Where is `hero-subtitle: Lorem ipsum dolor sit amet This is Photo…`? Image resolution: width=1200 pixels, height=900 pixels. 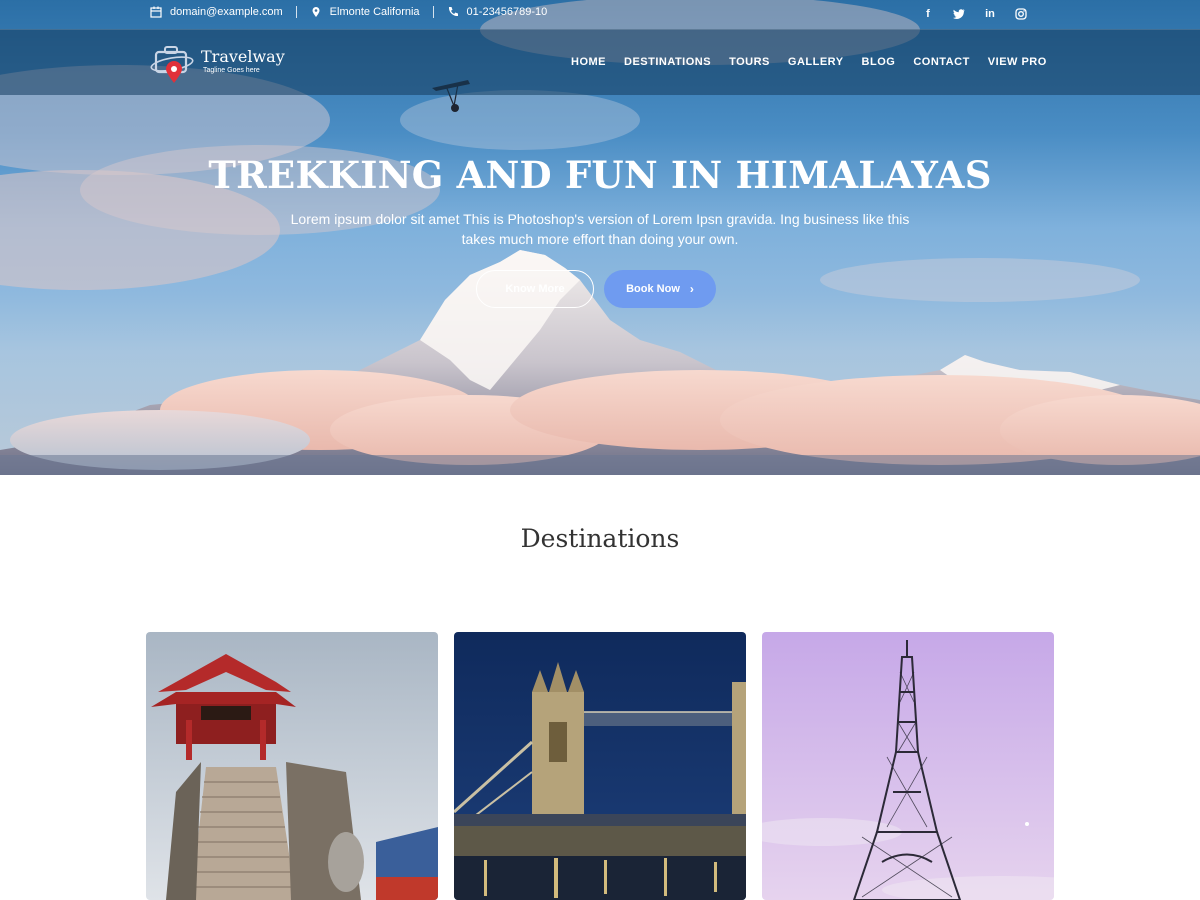
hero-subtitle: Lorem ipsum dolor sit amet This is Photo… is located at coordinates (600, 229).